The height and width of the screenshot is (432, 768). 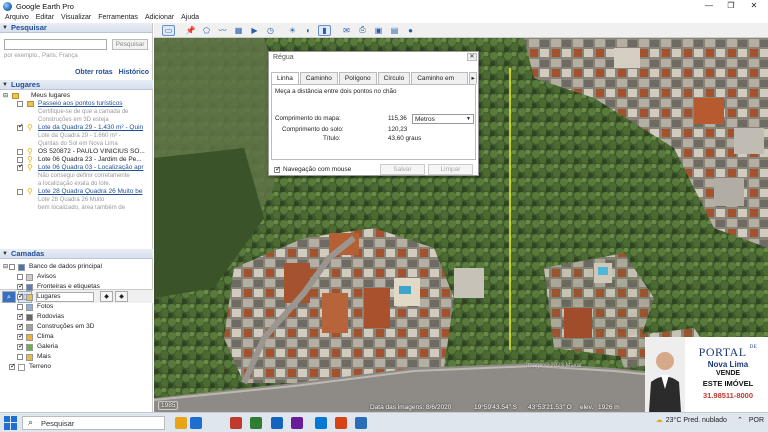 I want to click on history-link: Histórico, so click(x=134, y=72).